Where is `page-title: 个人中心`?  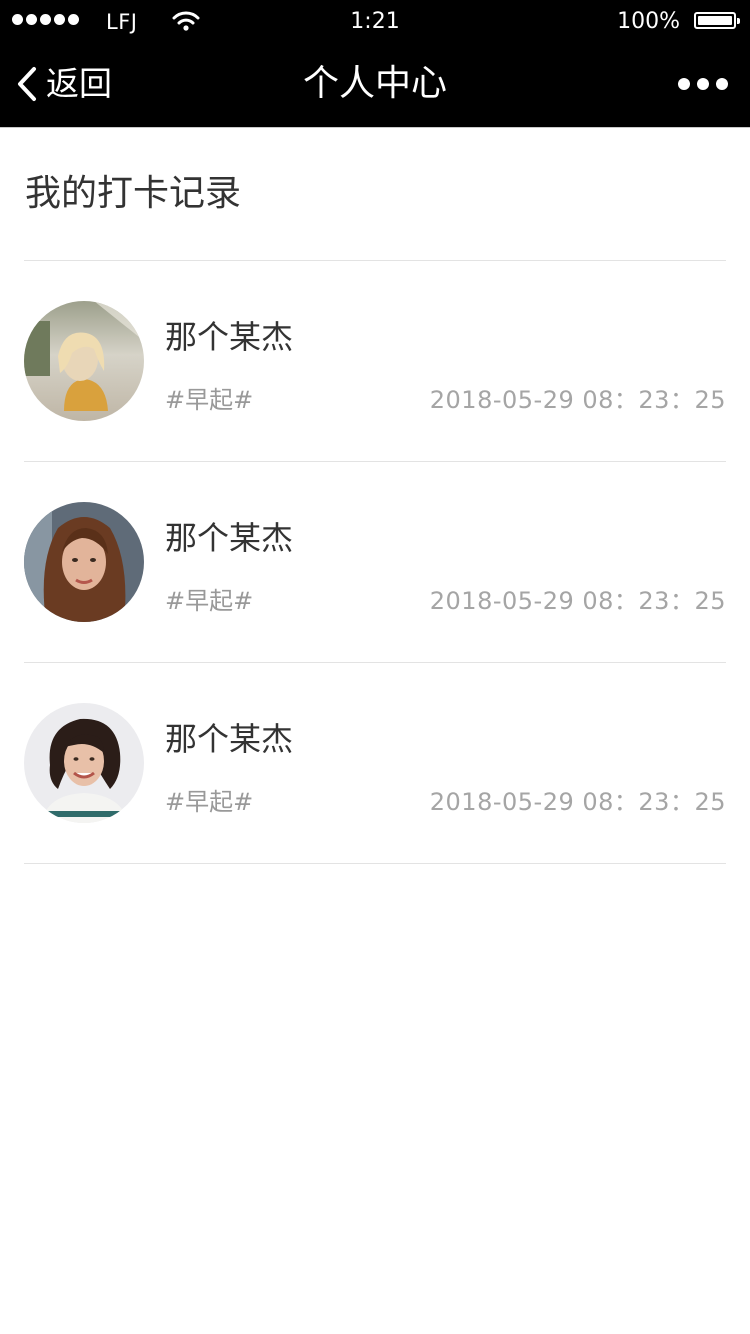 page-title: 个人中心 is located at coordinates (374, 83).